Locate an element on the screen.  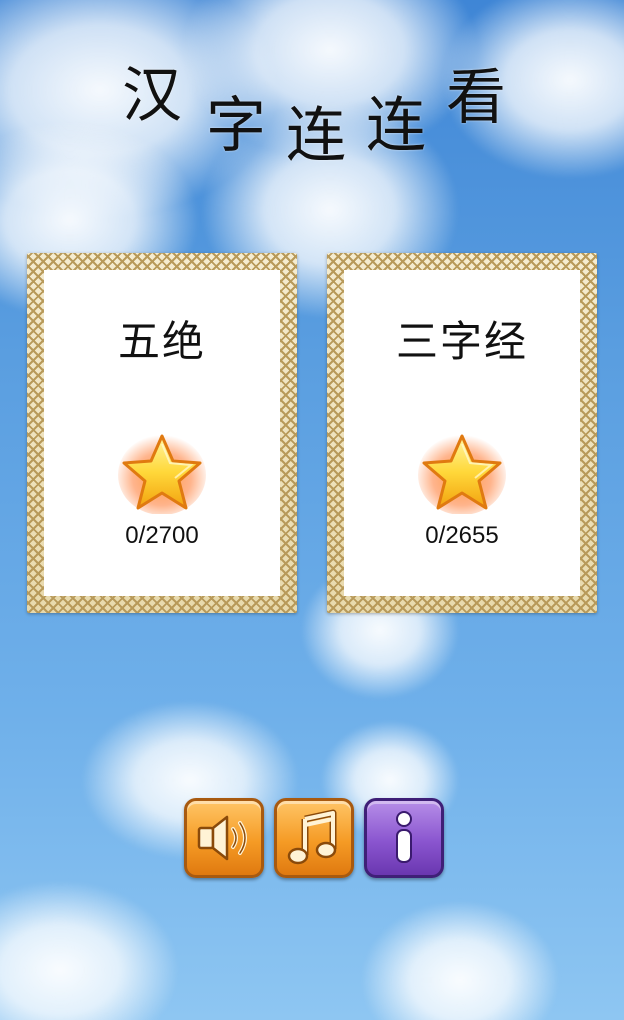
speaker-icon is located at coordinates (222, 838).